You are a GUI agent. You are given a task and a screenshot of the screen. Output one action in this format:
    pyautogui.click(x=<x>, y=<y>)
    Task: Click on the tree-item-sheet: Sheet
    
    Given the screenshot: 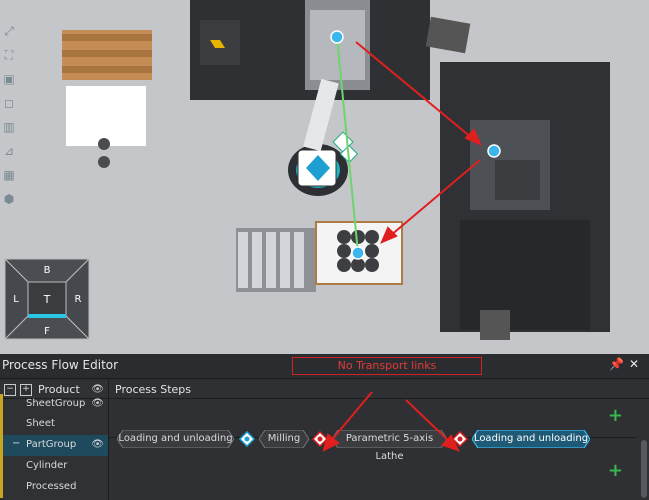 What is the action you would take?
    pyautogui.click(x=54, y=424)
    